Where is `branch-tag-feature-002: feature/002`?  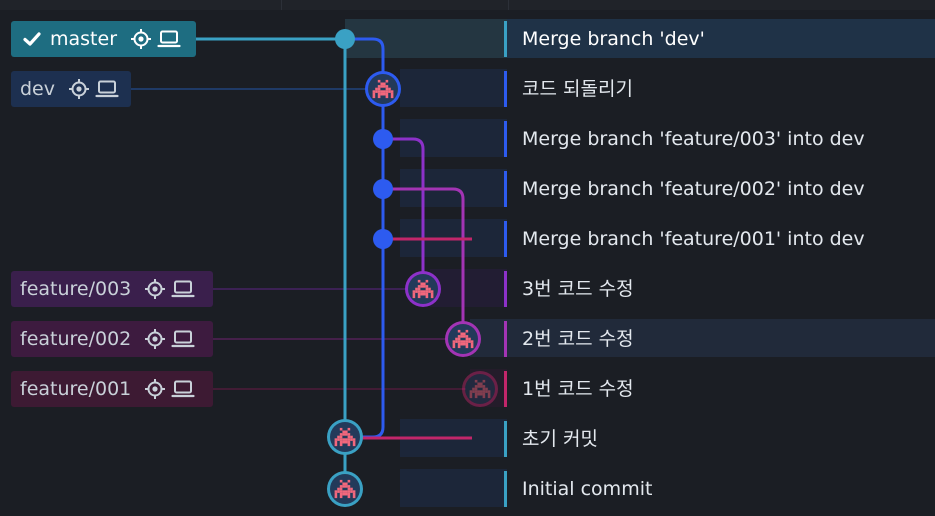 branch-tag-feature-002: feature/002 is located at coordinates (112, 339).